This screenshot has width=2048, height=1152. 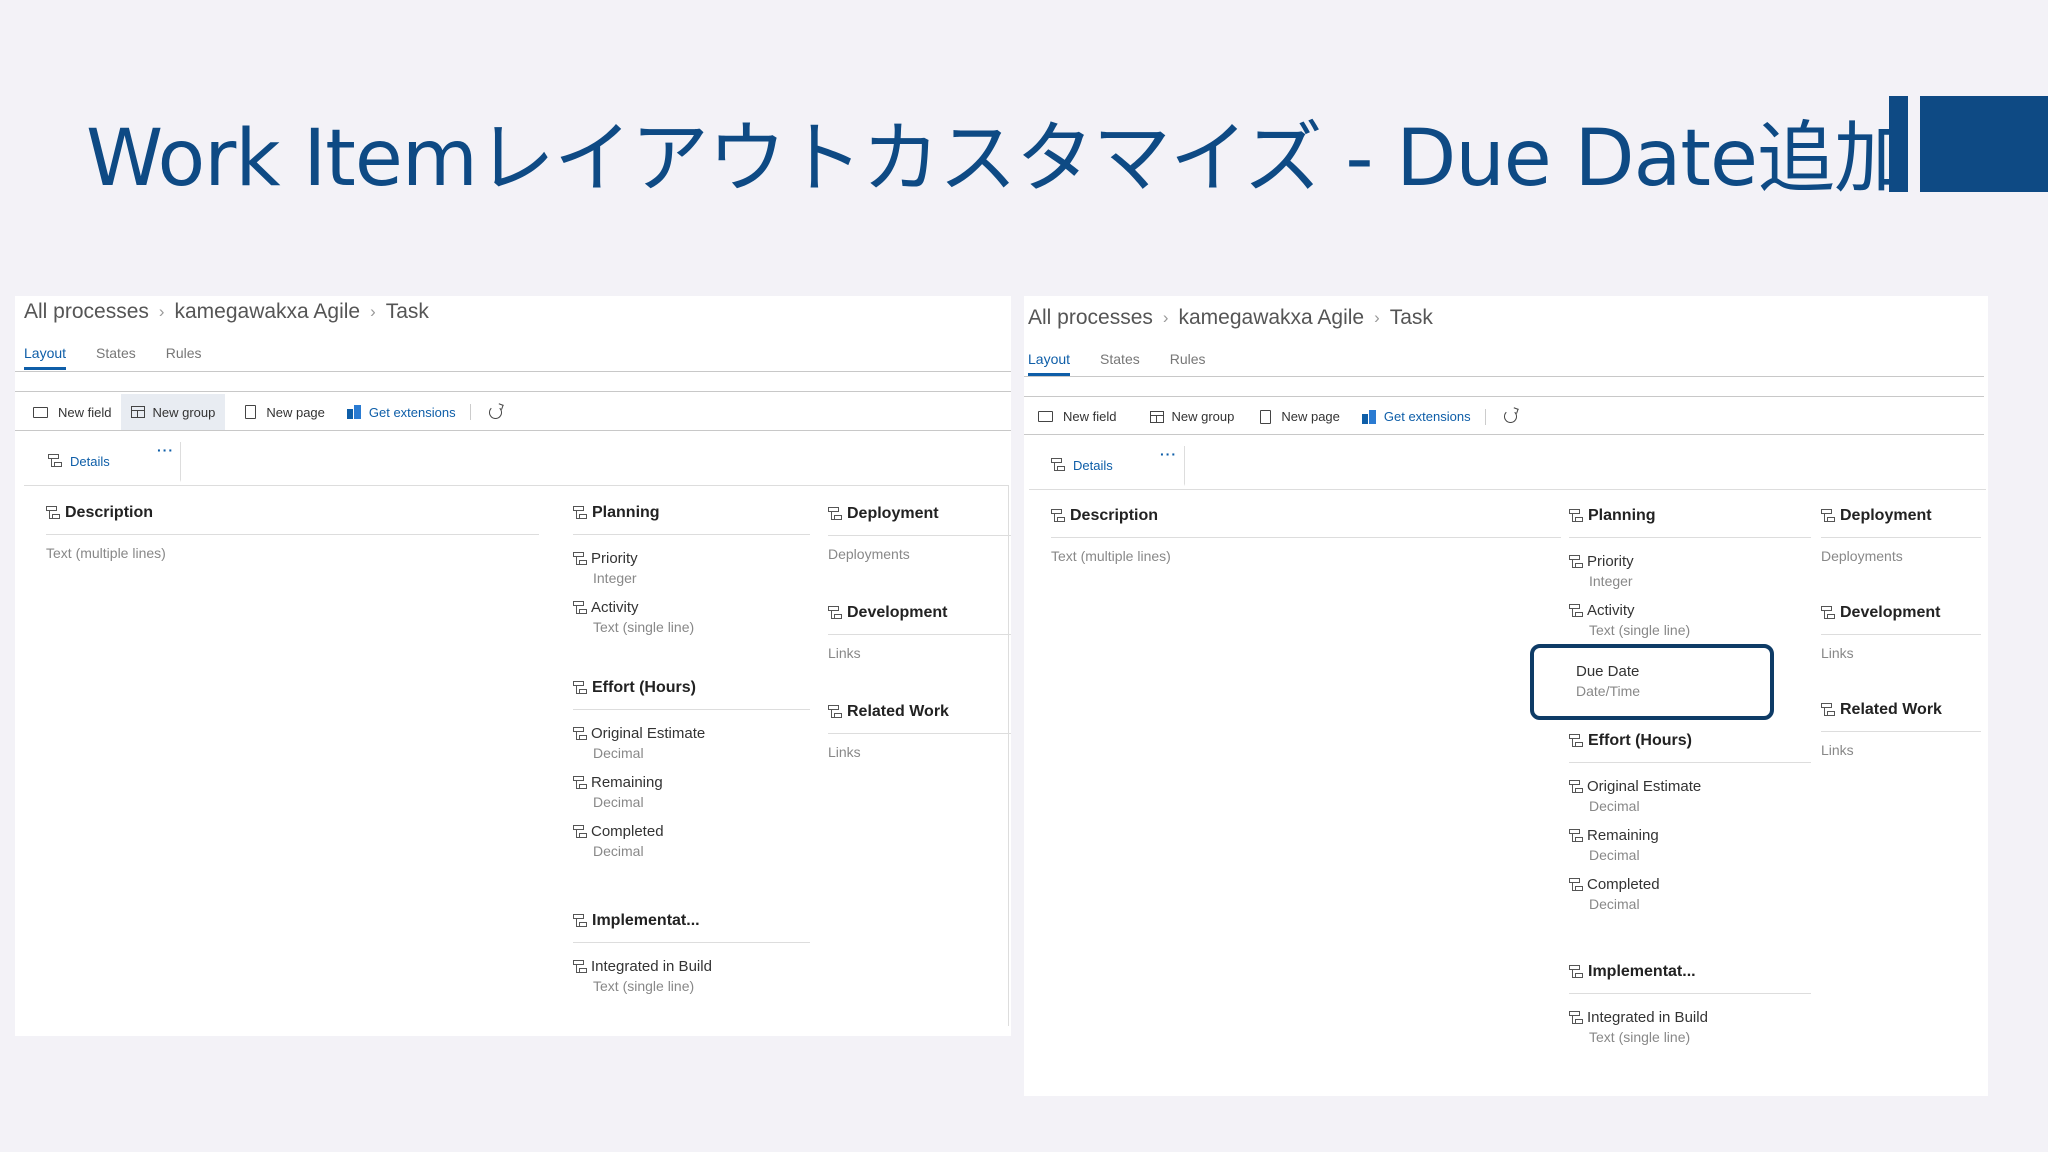 I want to click on field-due-date: Due Date Date/Time, so click(x=1608, y=681).